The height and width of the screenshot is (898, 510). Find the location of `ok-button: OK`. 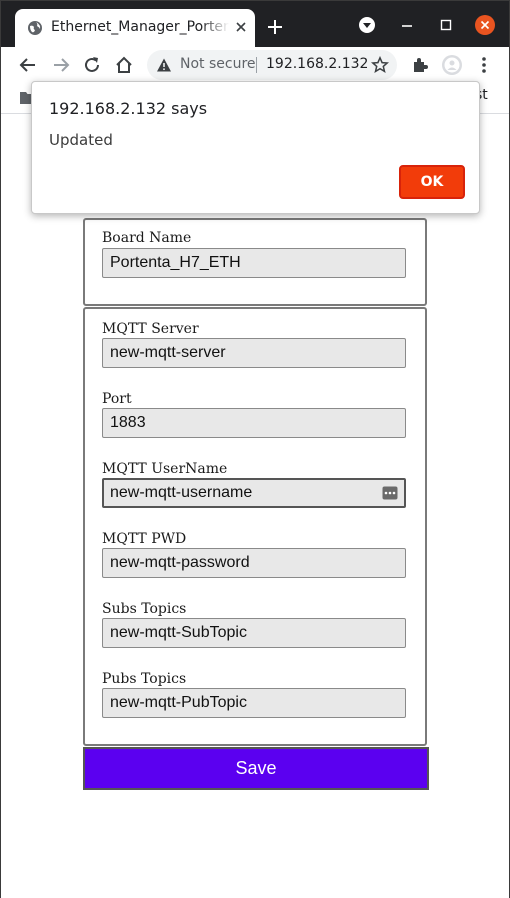

ok-button: OK is located at coordinates (432, 182).